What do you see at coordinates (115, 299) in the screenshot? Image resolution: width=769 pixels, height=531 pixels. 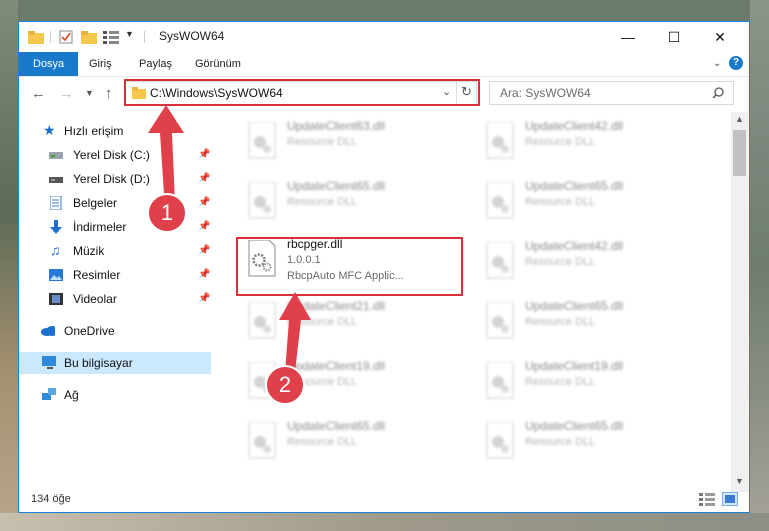 I see `sidebar-item-videos: Videolar 📌` at bounding box center [115, 299].